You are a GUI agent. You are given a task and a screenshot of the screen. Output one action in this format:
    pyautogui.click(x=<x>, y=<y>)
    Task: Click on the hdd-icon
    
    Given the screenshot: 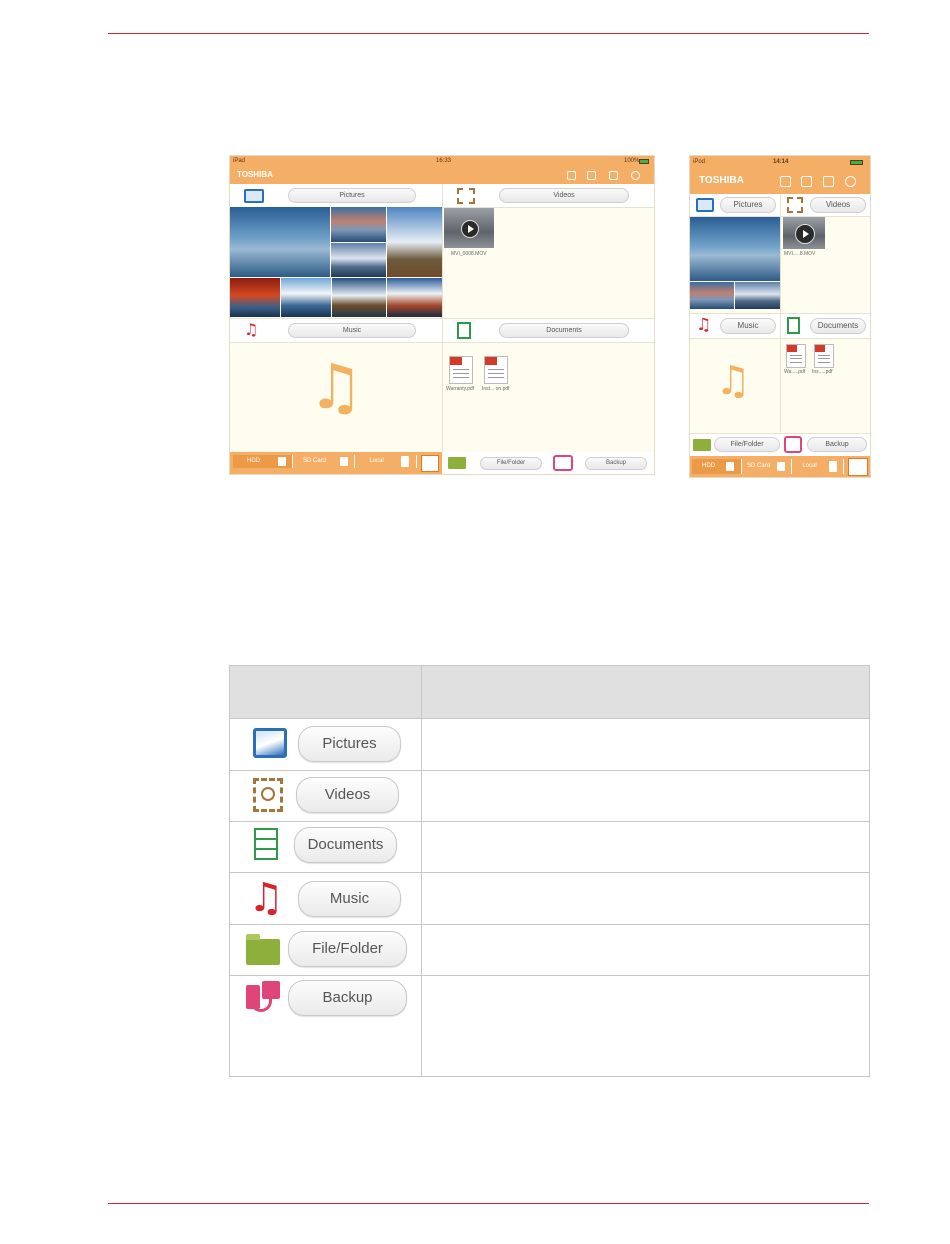 What is the action you would take?
    pyautogui.click(x=282, y=461)
    